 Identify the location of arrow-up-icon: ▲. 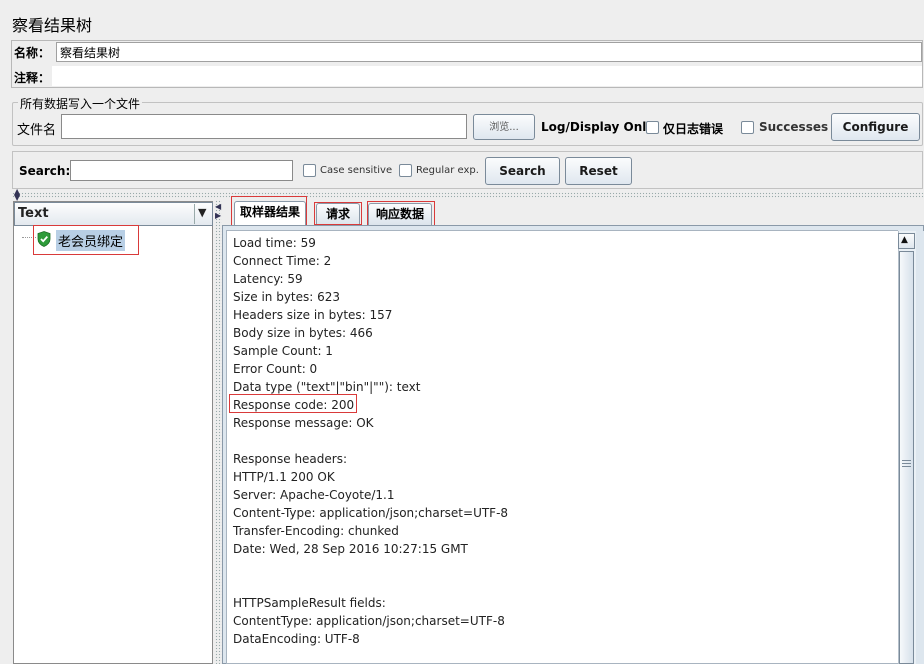
(904, 240).